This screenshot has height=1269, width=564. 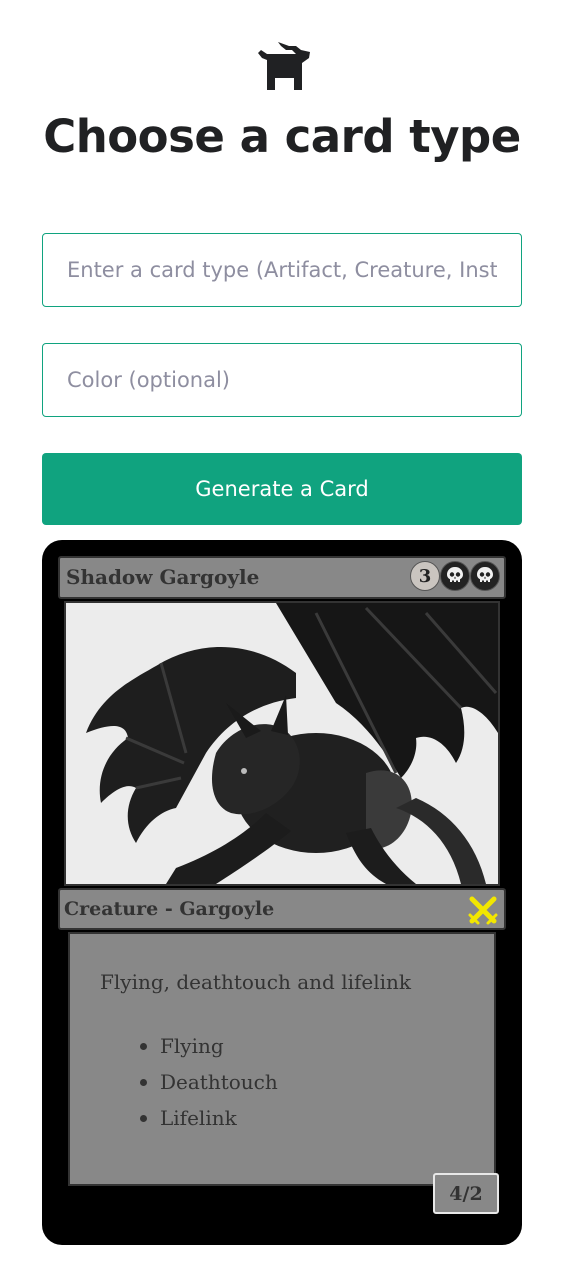 What do you see at coordinates (284, 66) in the screenshot?
I see `dog-icon` at bounding box center [284, 66].